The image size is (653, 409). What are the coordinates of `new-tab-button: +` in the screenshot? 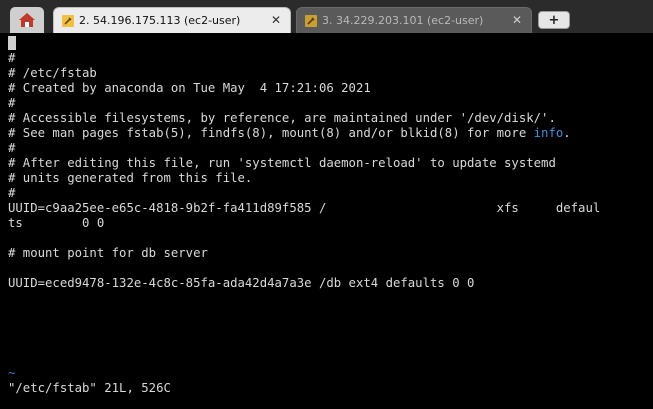 It's located at (554, 20).